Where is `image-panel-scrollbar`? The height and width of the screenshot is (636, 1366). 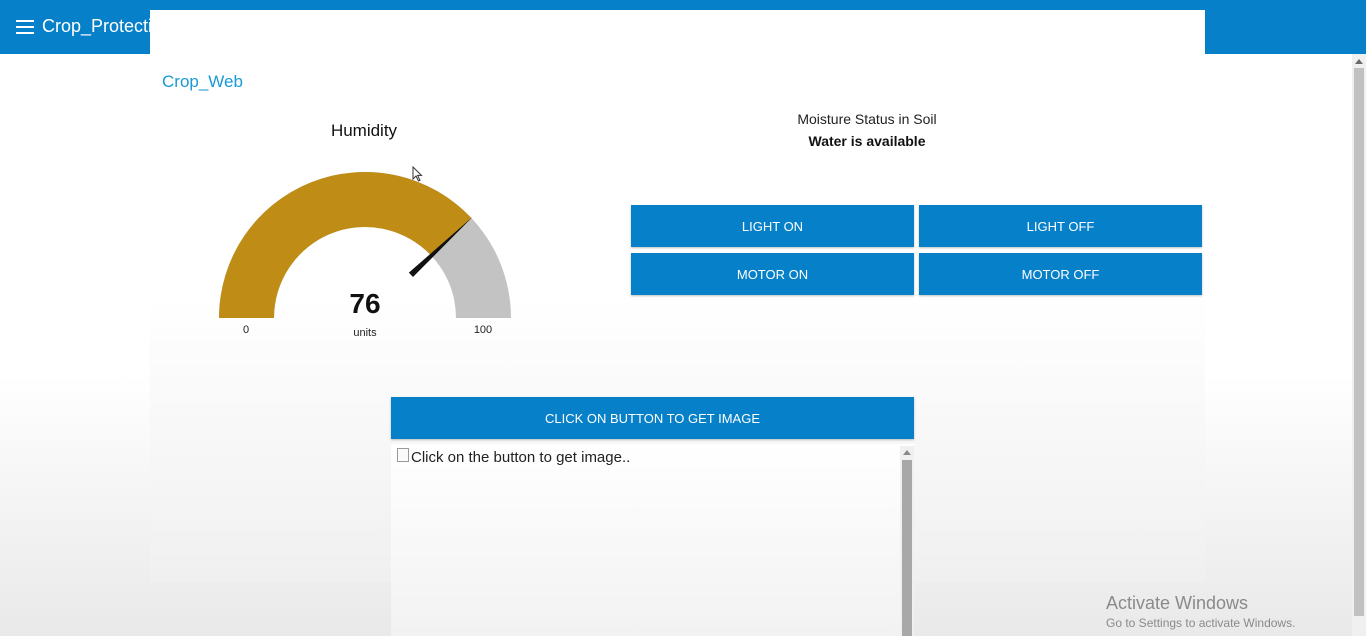 image-panel-scrollbar is located at coordinates (907, 541).